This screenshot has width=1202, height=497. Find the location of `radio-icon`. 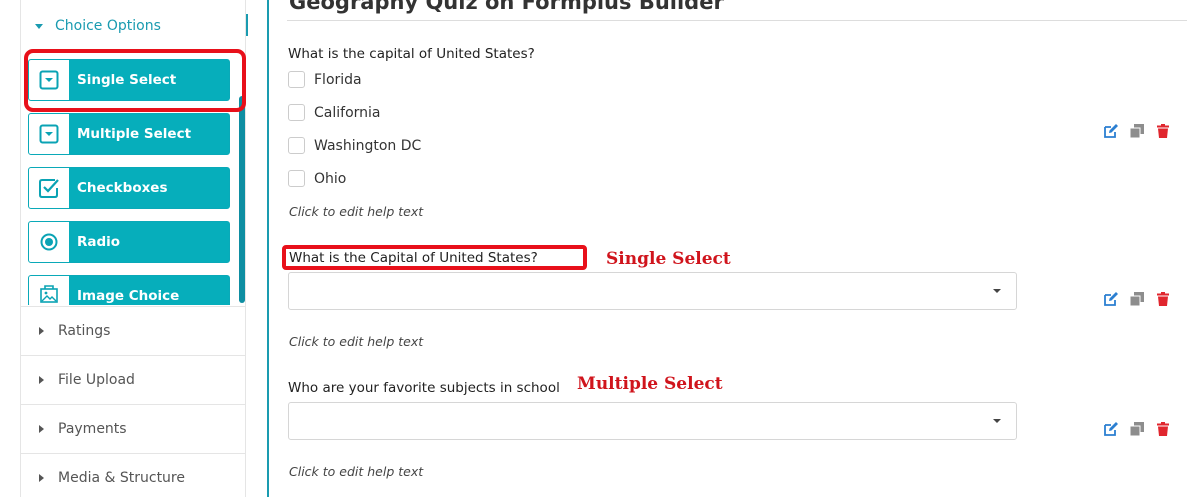

radio-icon is located at coordinates (49, 242).